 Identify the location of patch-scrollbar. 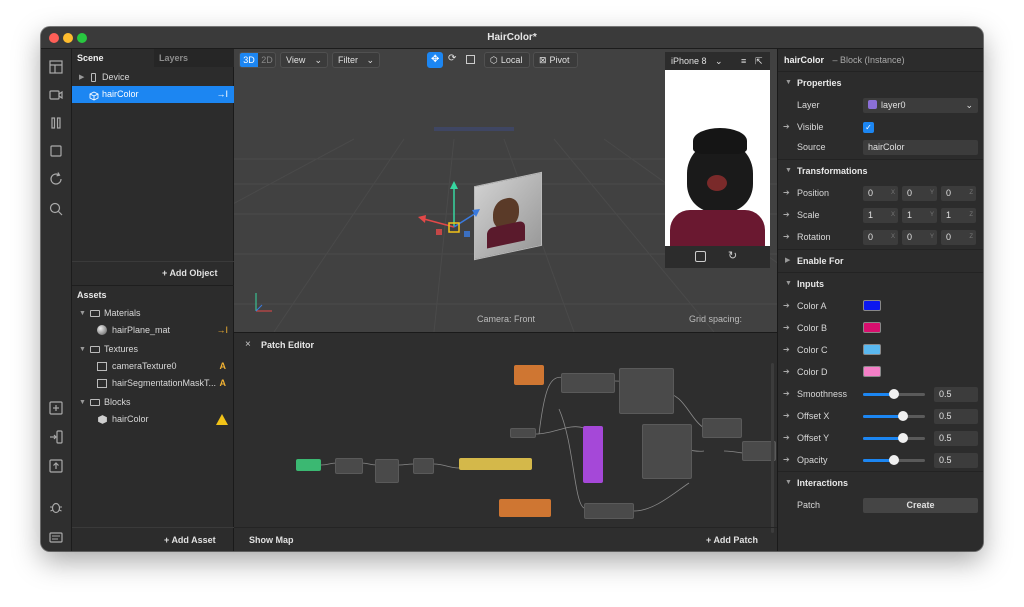
(772, 448).